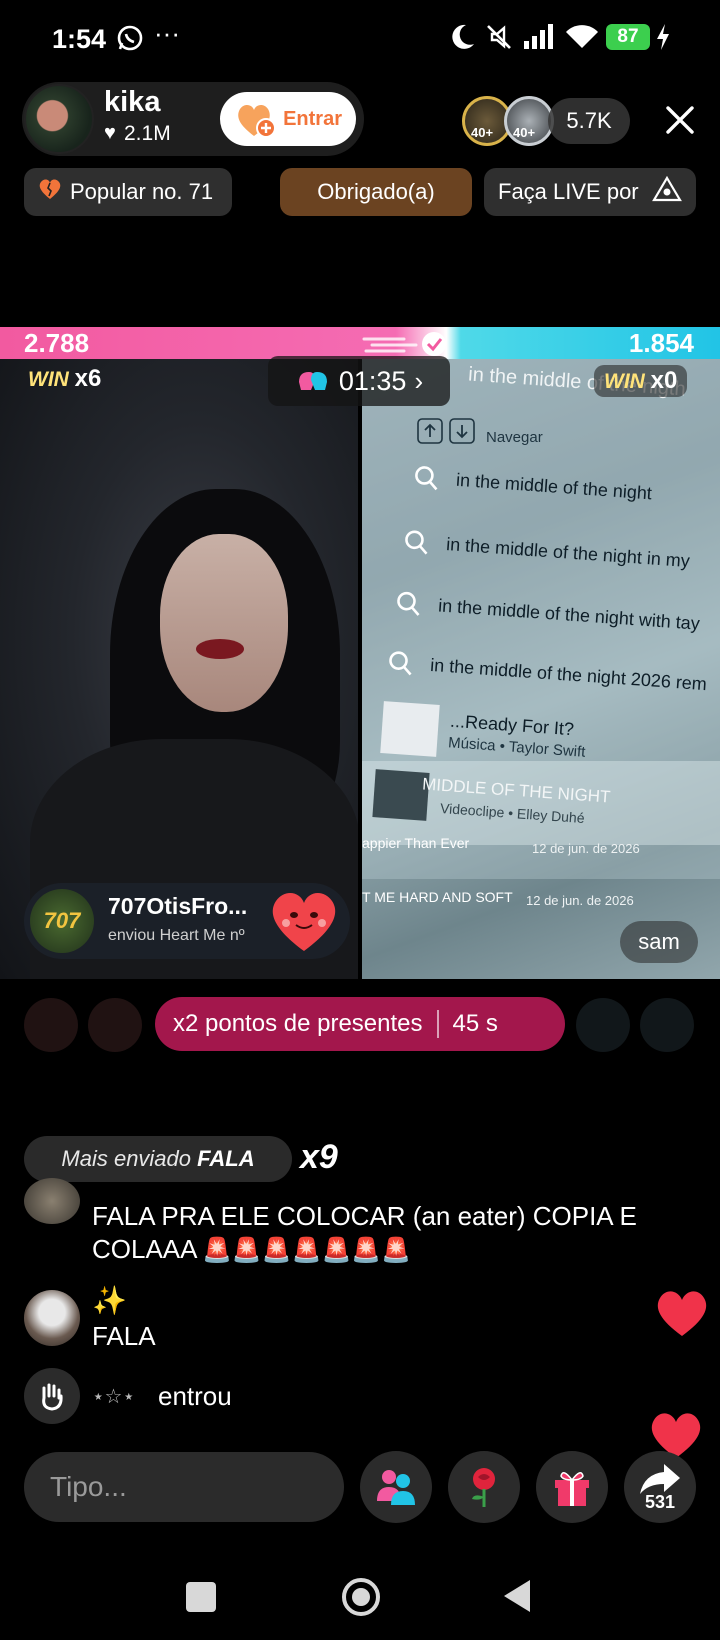 The width and height of the screenshot is (720, 1640). What do you see at coordinates (220, 649) in the screenshot?
I see `lips-shape` at bounding box center [220, 649].